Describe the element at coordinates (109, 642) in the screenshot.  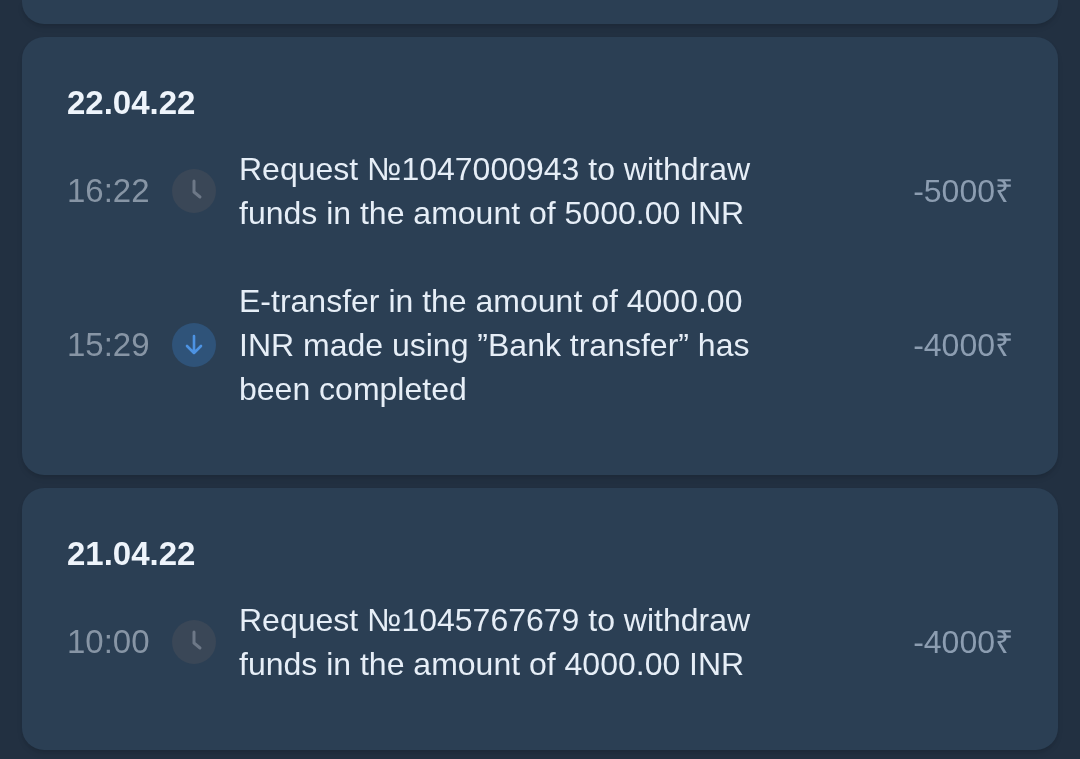
I see `time-label: 10:00` at that location.